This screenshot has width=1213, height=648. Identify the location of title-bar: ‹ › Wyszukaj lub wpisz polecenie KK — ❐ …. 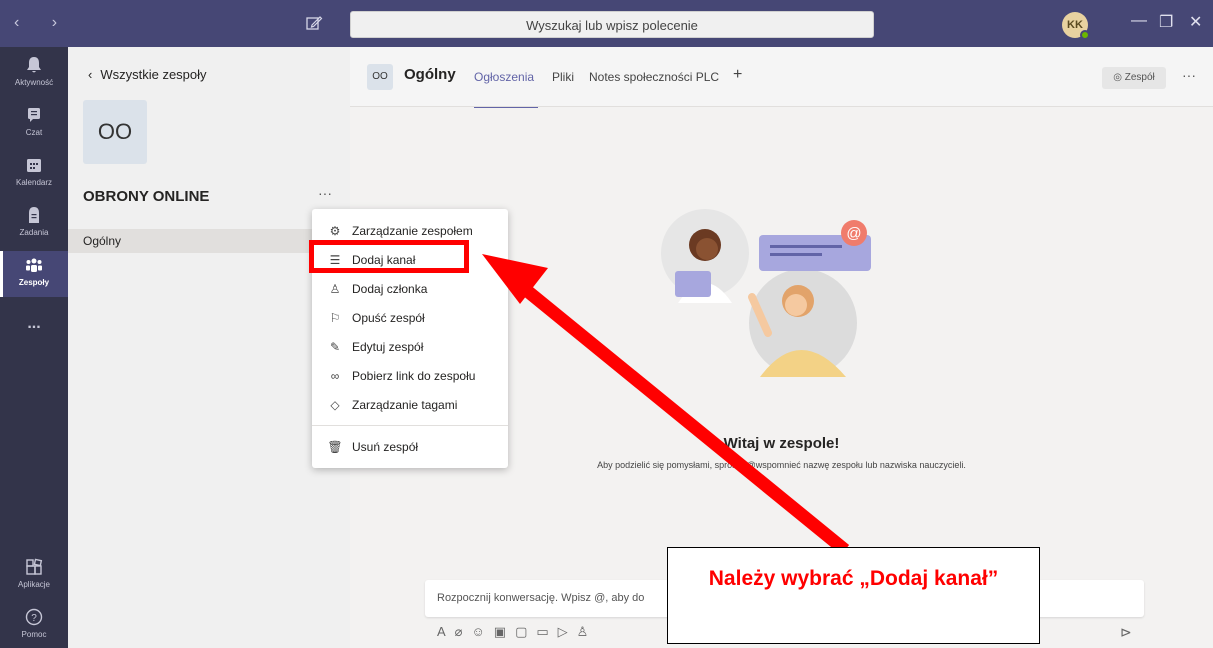
(606, 23).